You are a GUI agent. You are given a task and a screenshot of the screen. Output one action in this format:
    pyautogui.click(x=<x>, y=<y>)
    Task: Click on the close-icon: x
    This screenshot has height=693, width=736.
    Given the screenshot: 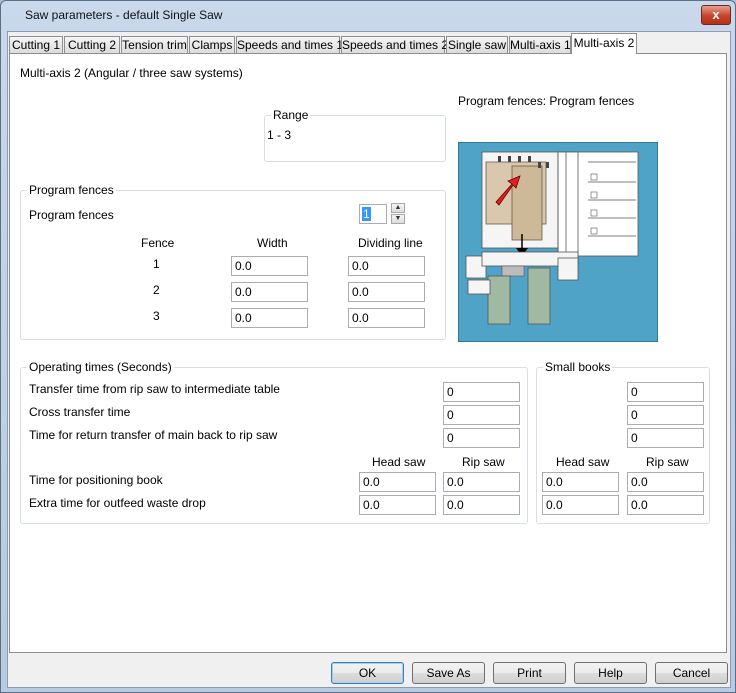 What is the action you would take?
    pyautogui.click(x=716, y=14)
    